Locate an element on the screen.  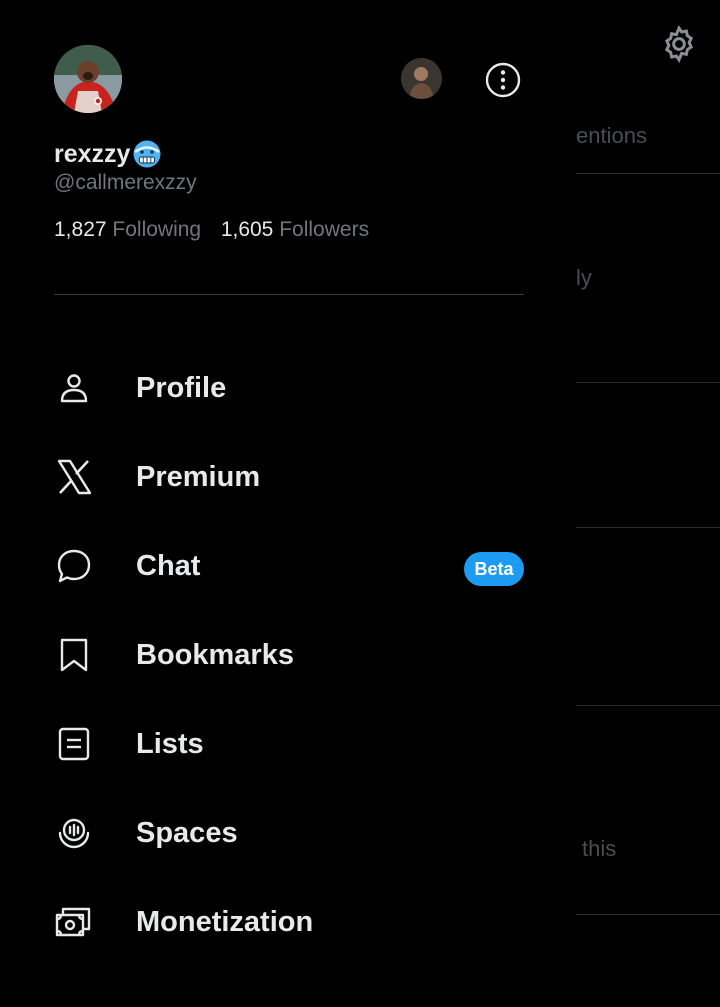
followers-count: 1,605 is located at coordinates (247, 229).